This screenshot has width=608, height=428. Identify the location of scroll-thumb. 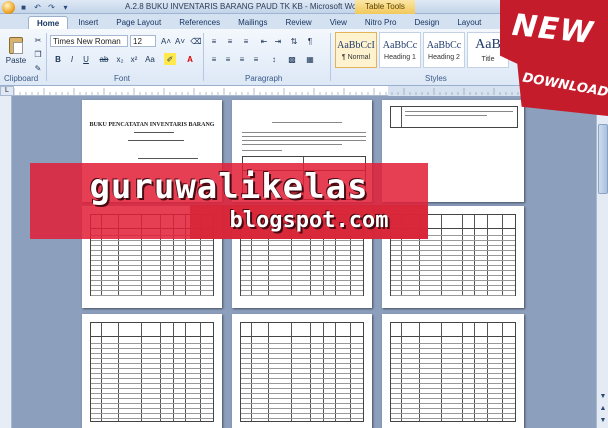
(603, 159).